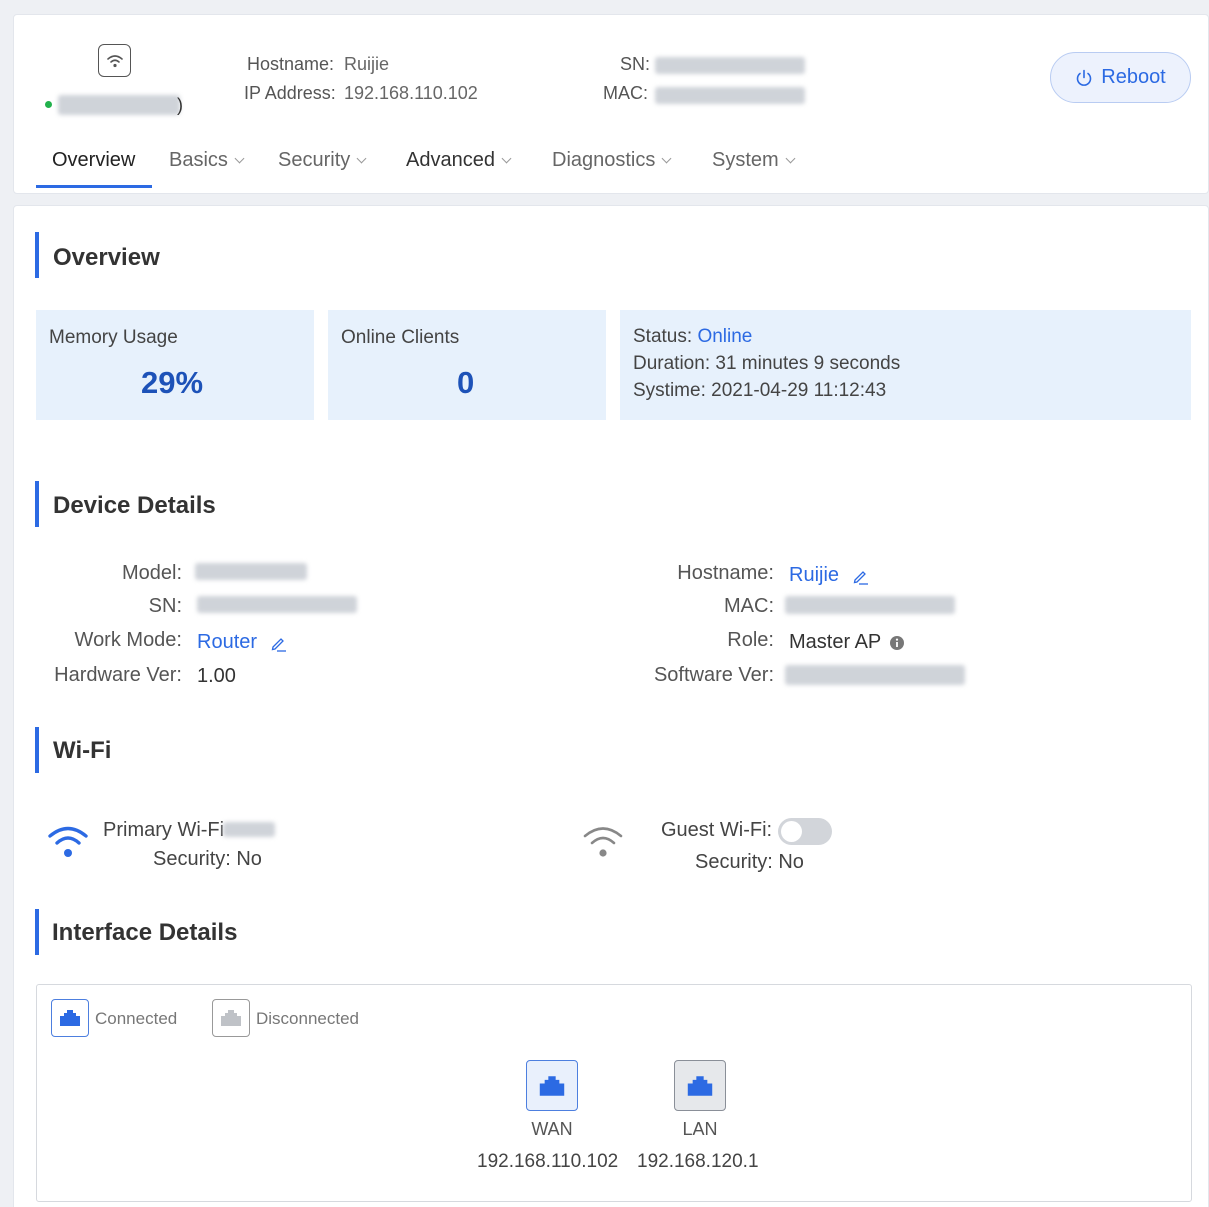 This screenshot has height=1207, width=1209. I want to click on interface-details-title: Interface Details, so click(145, 932).